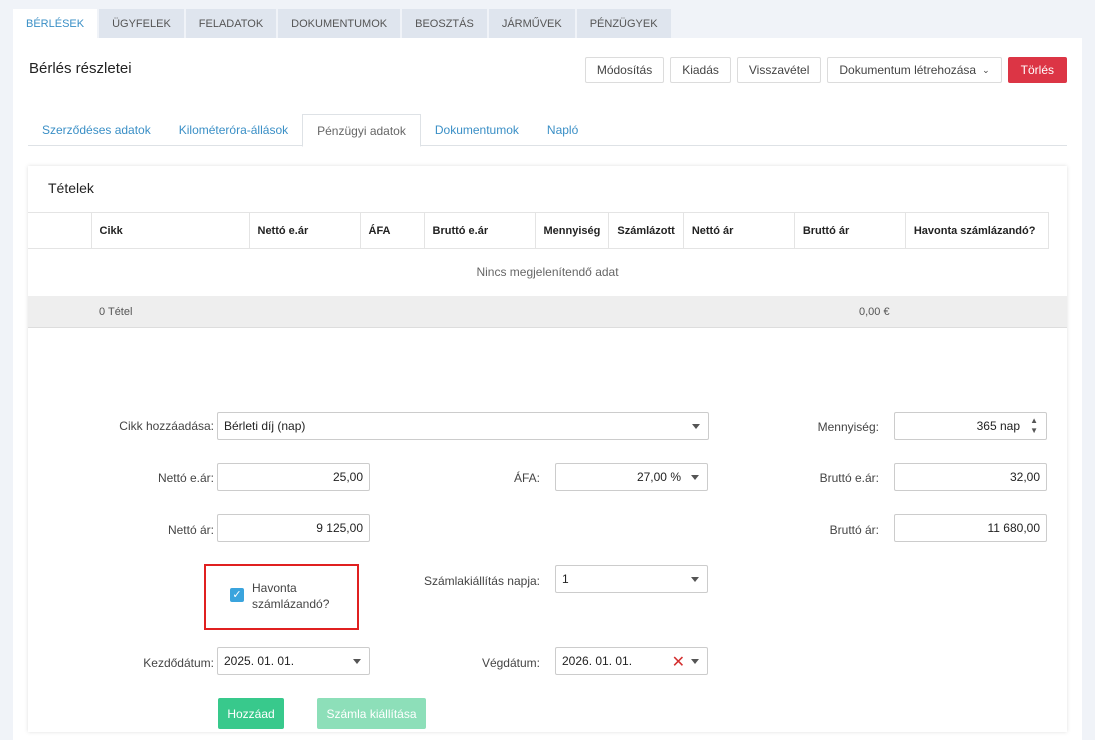  I want to click on tab-log: Napló, so click(562, 130).